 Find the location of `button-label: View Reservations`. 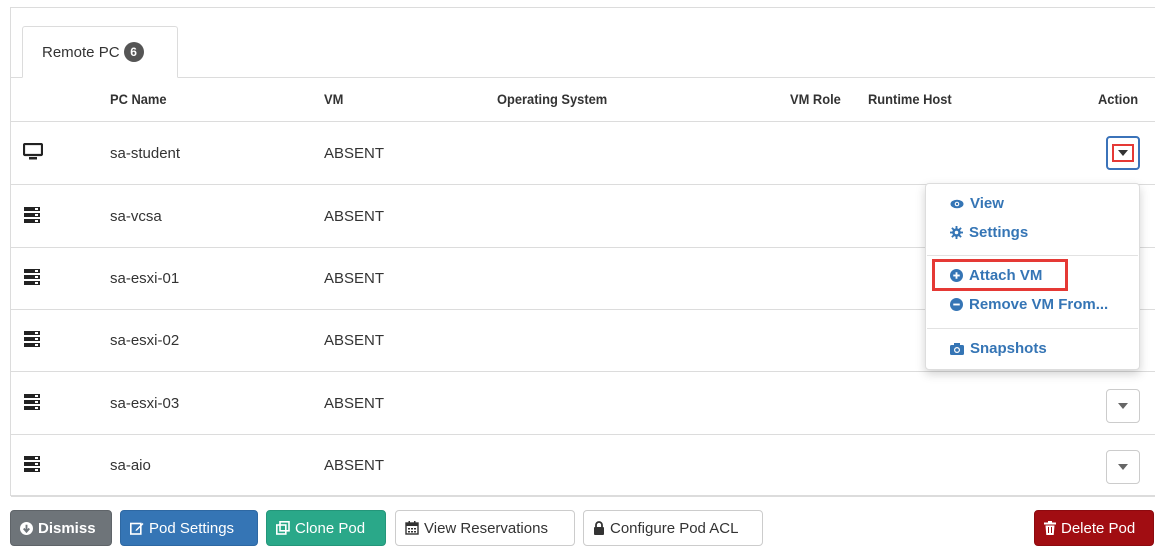

button-label: View Reservations is located at coordinates (486, 528).